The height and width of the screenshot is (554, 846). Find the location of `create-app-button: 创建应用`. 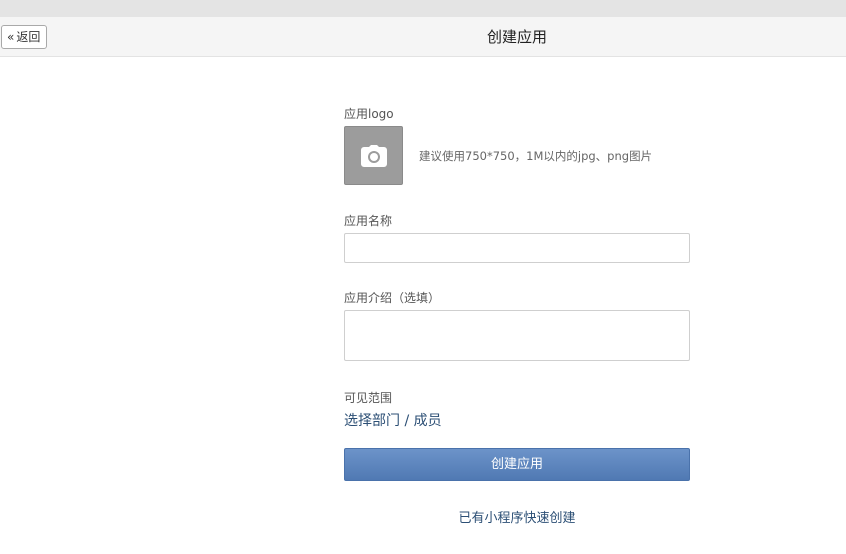

create-app-button: 创建应用 is located at coordinates (517, 464).